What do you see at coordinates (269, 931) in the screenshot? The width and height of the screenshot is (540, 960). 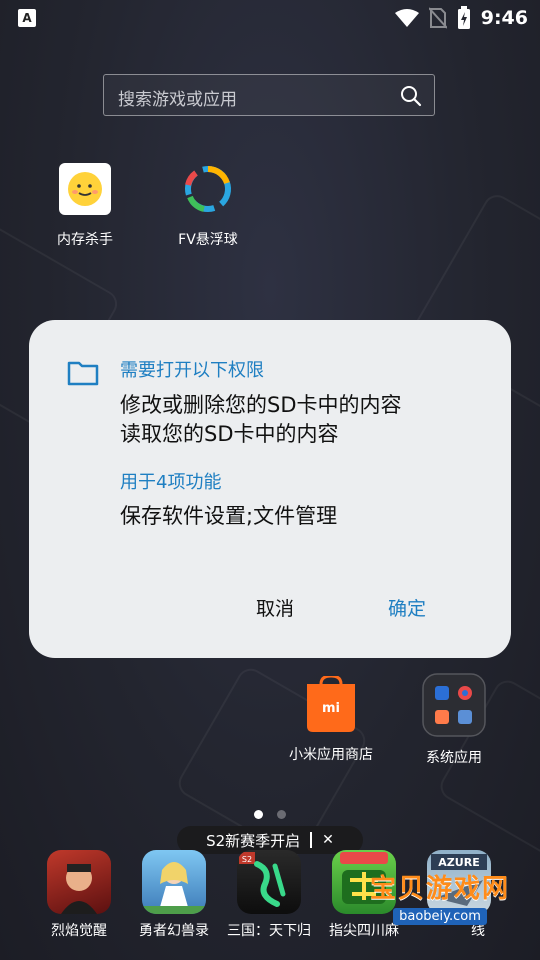 I see `dock-app-label: 三国：天下归` at bounding box center [269, 931].